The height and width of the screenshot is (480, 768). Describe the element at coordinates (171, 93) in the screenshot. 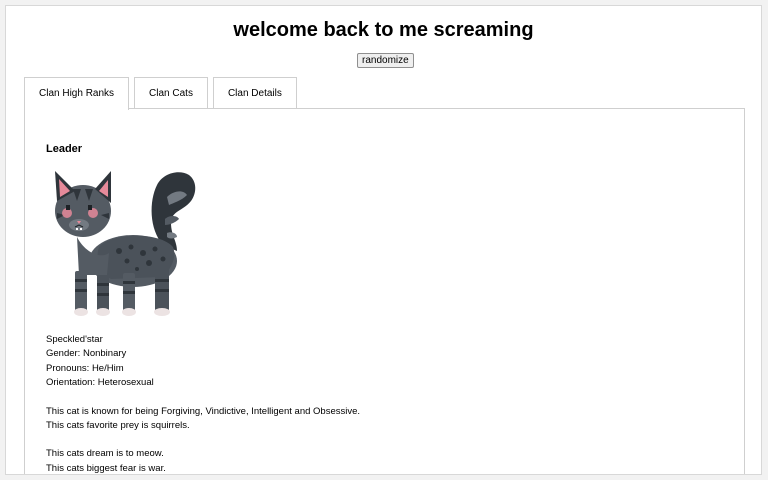

I see `tab-clan-cats: Clan Cats` at that location.